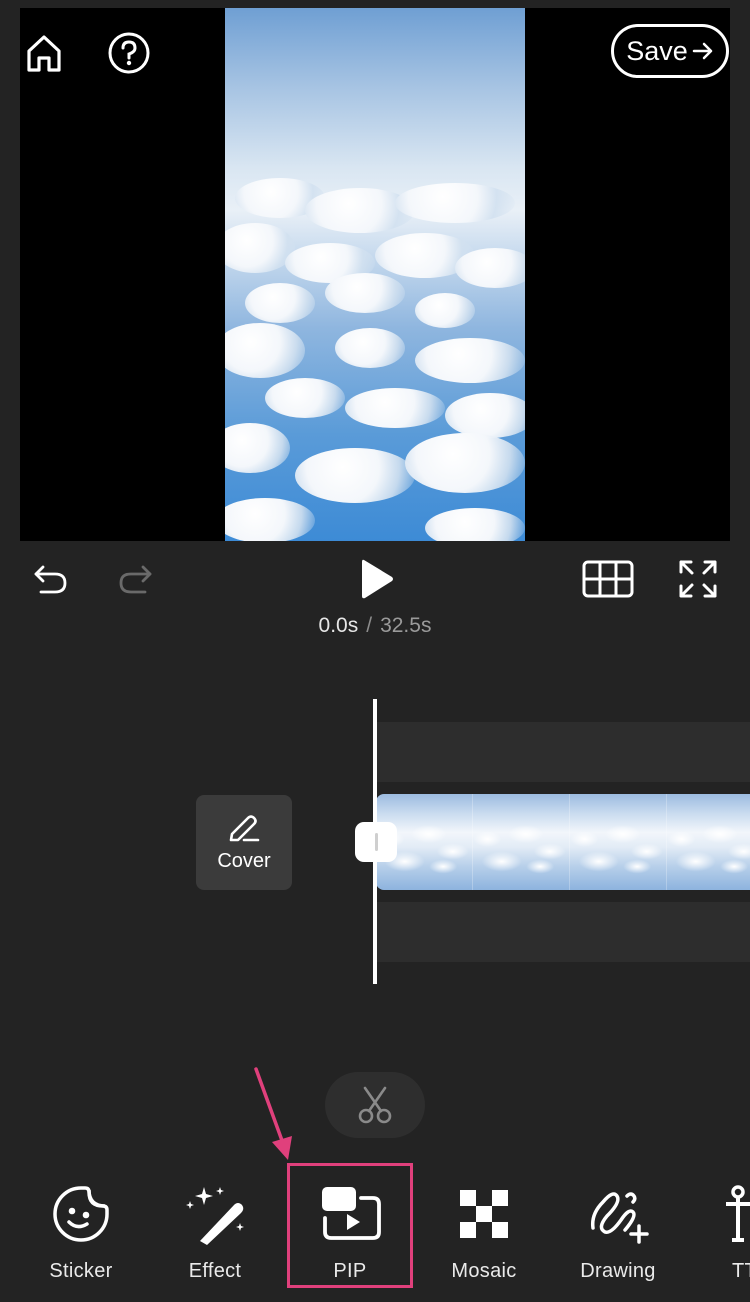 The image size is (750, 1302). What do you see at coordinates (718, 1230) in the screenshot?
I see `toolbar-item-text: TT` at bounding box center [718, 1230].